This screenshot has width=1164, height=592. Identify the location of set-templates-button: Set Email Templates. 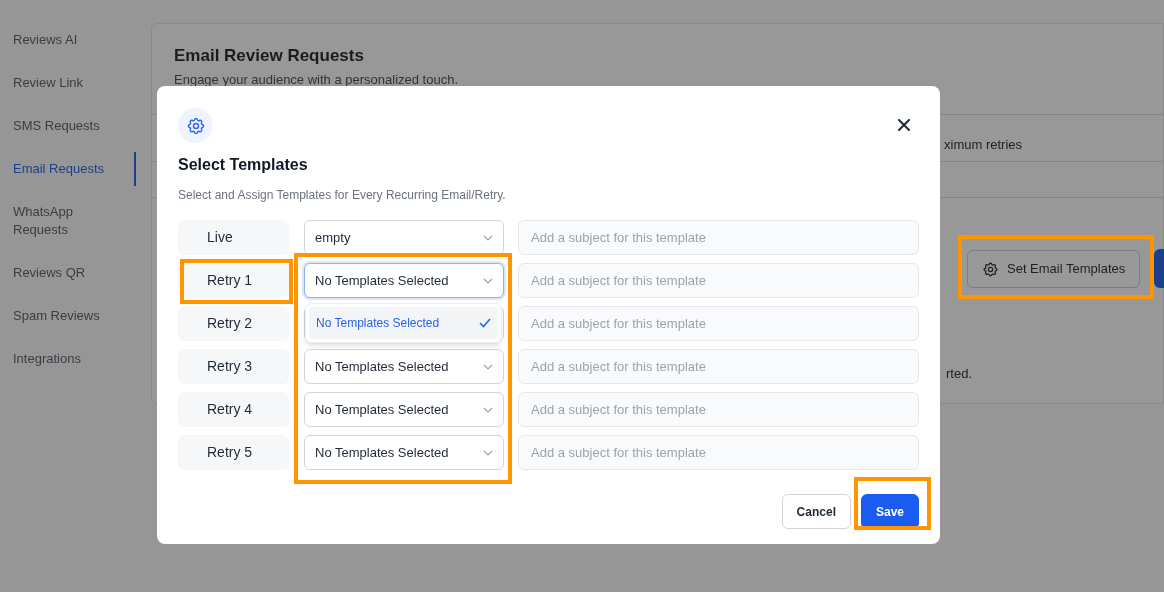
(1054, 269).